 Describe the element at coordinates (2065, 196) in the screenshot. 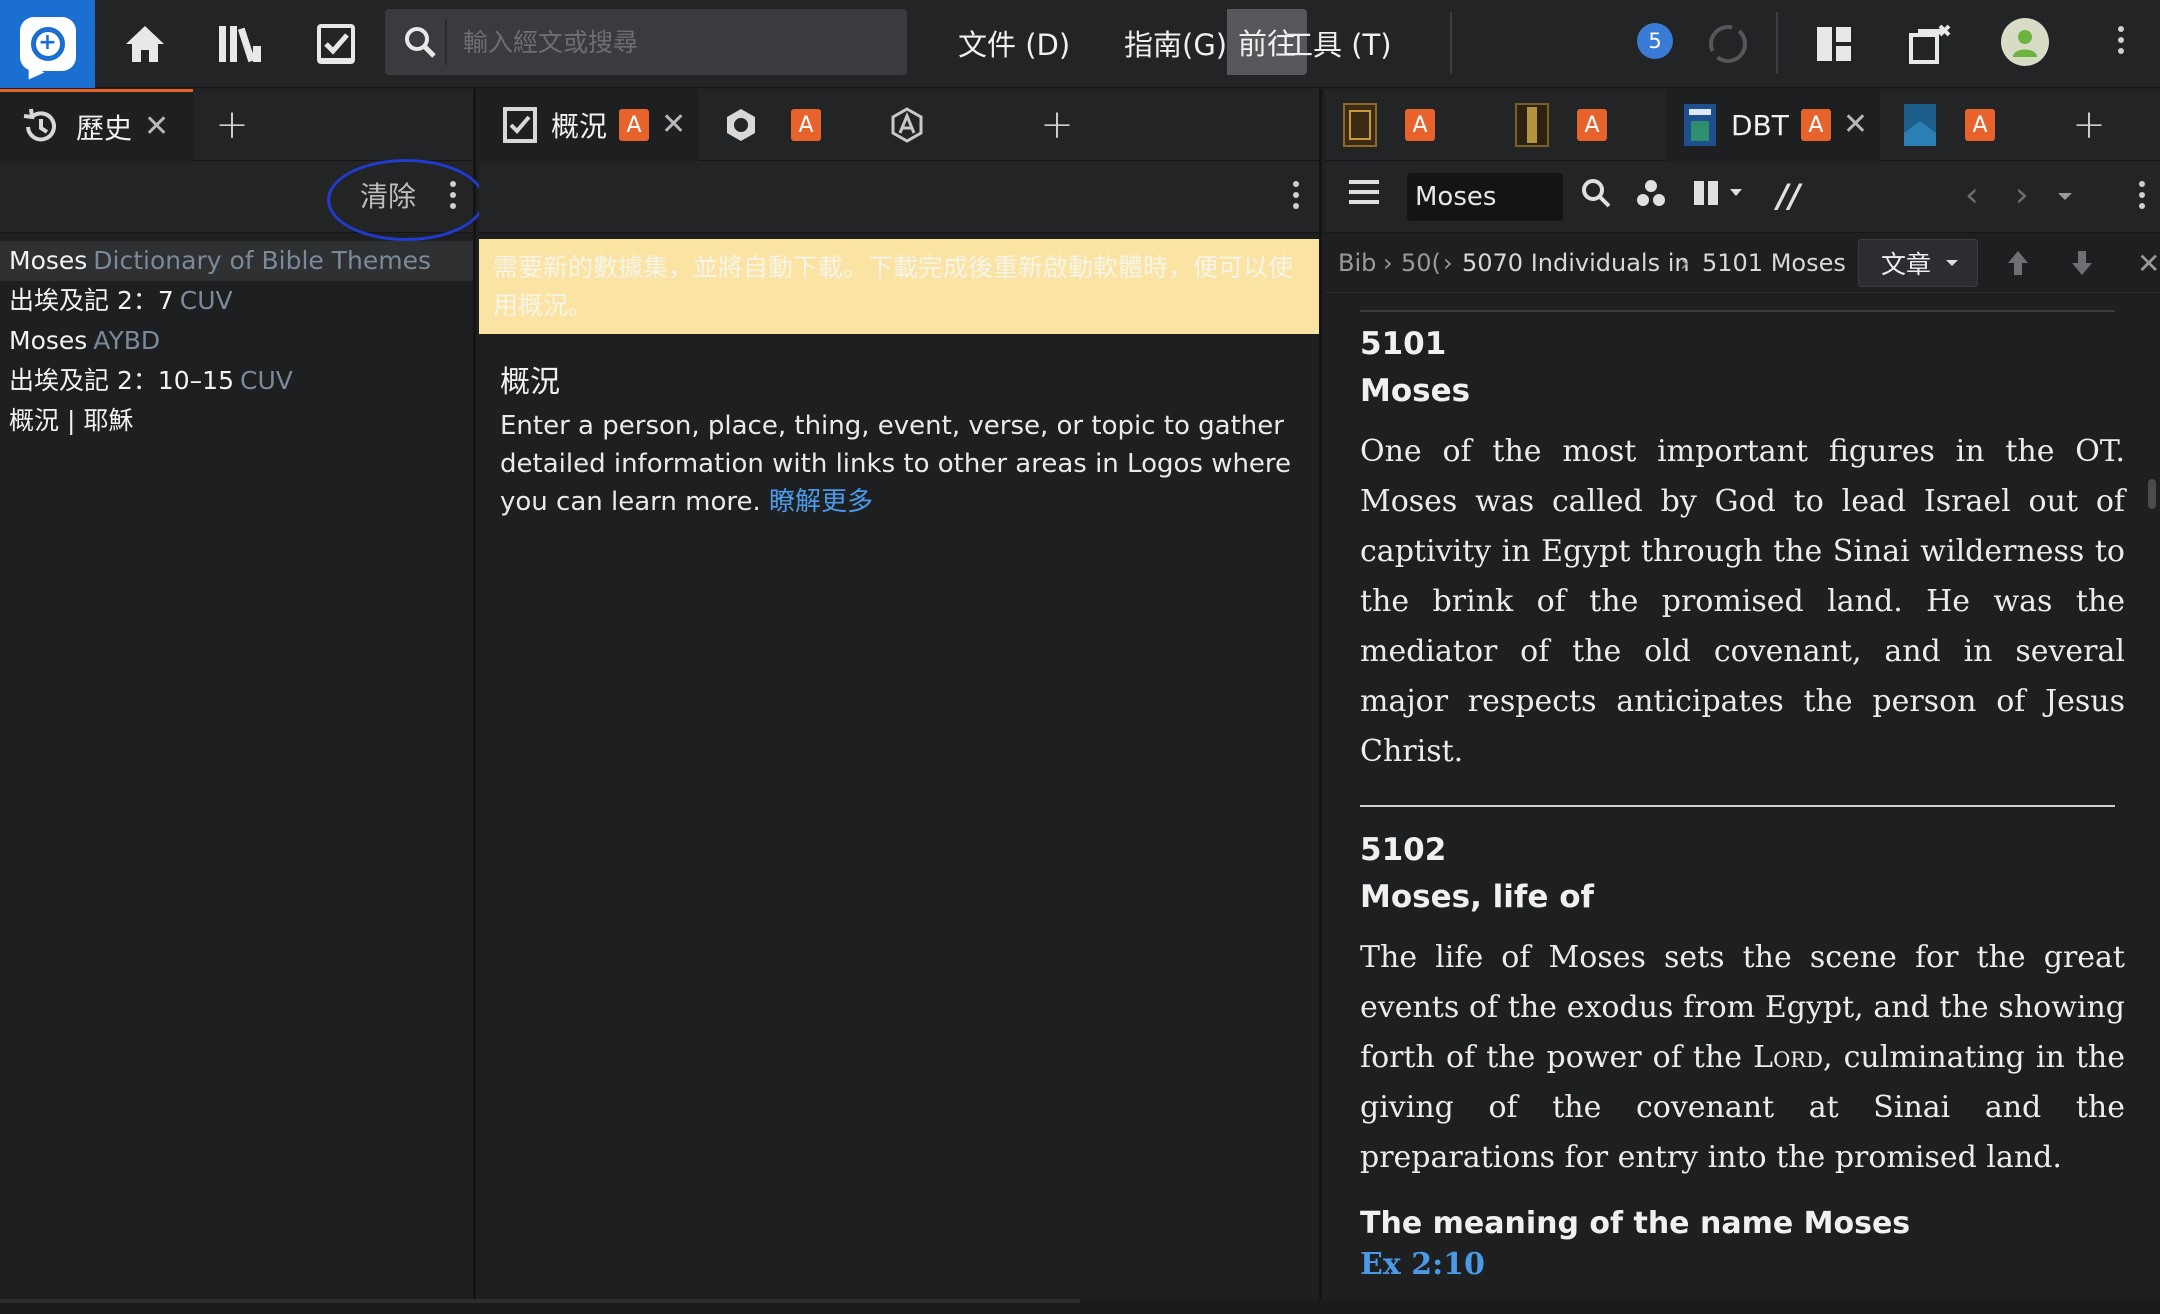

I see `history-dropdown-icon` at that location.